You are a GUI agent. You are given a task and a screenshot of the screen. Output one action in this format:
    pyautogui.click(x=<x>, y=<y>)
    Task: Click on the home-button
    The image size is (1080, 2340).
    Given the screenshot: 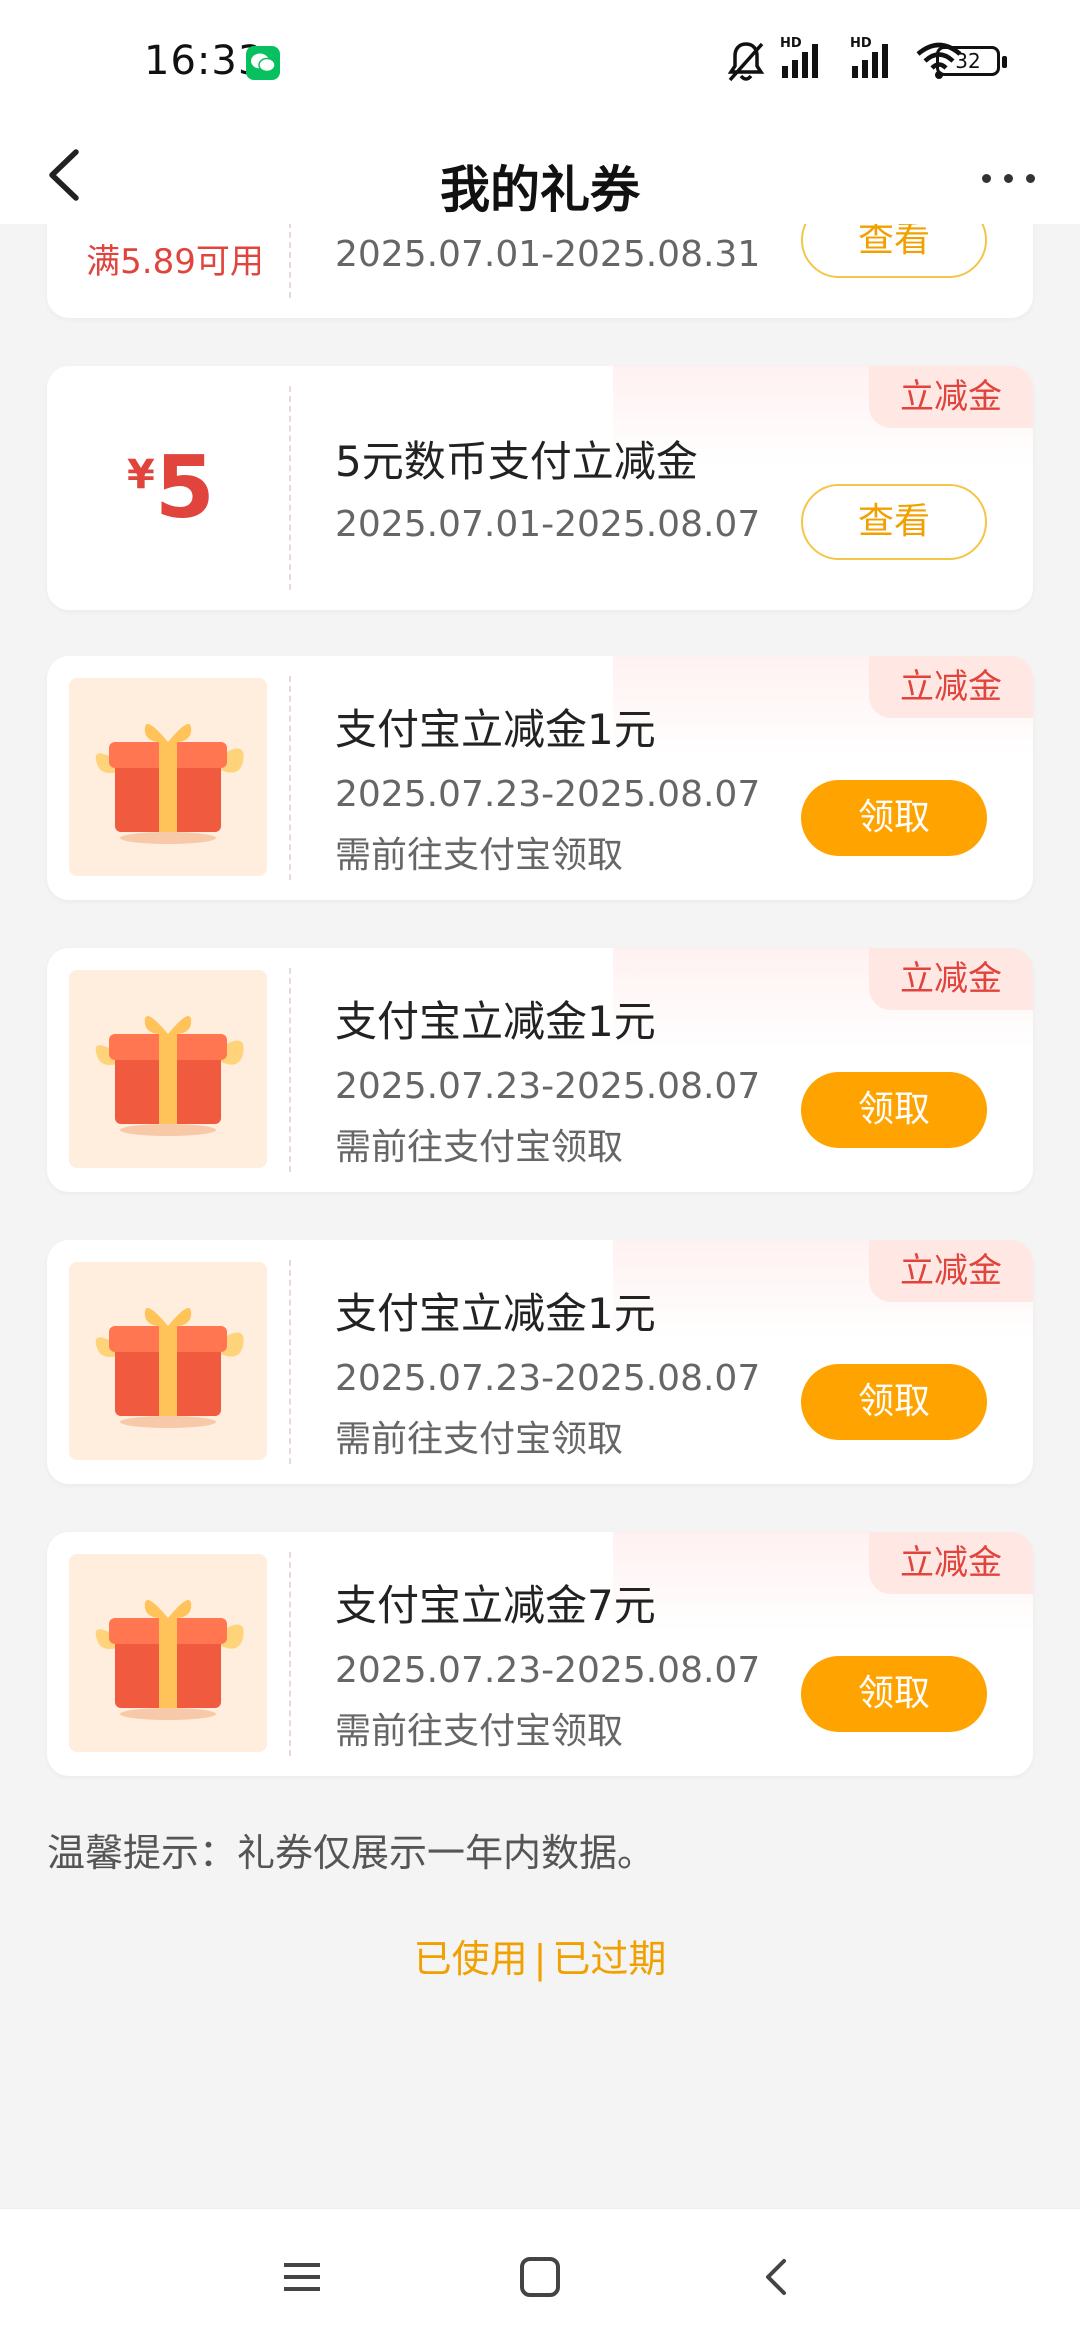 What is the action you would take?
    pyautogui.click(x=540, y=2277)
    